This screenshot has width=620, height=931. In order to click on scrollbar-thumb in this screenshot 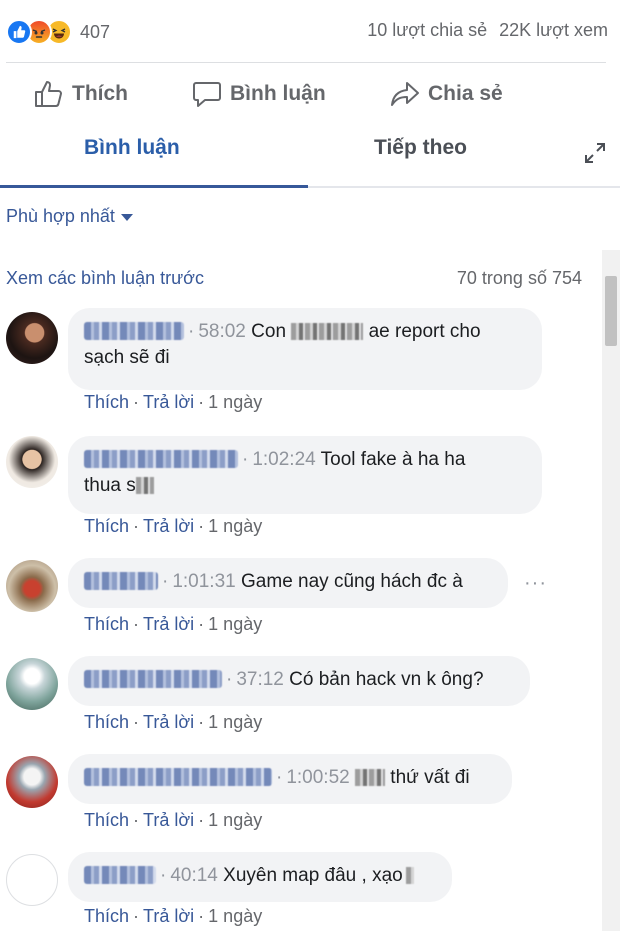, I will do `click(611, 311)`.